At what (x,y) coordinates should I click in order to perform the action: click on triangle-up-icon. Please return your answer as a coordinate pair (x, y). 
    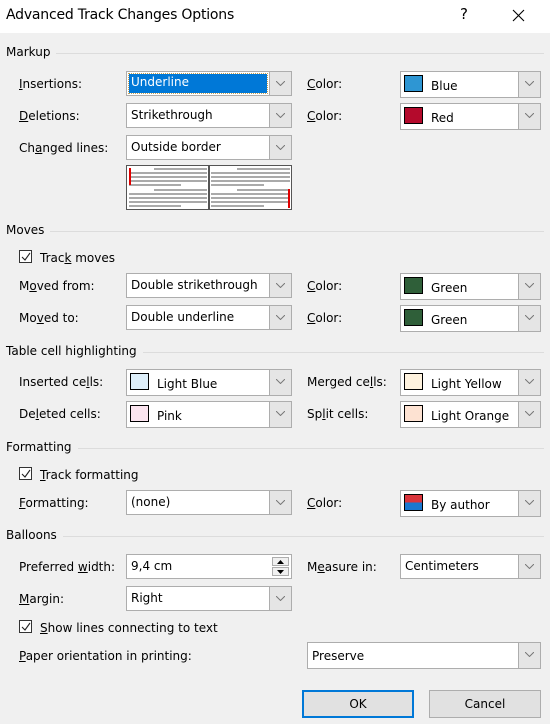
    Looking at the image, I should click on (280, 562).